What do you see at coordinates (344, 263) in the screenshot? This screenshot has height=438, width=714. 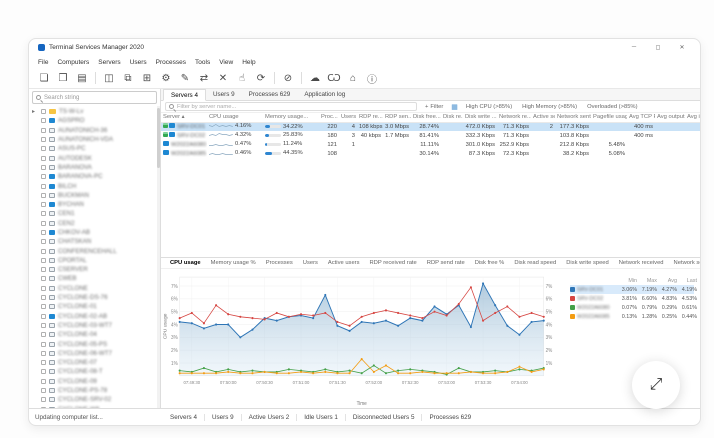 I see `chart-tab-active-users: Active users` at bounding box center [344, 263].